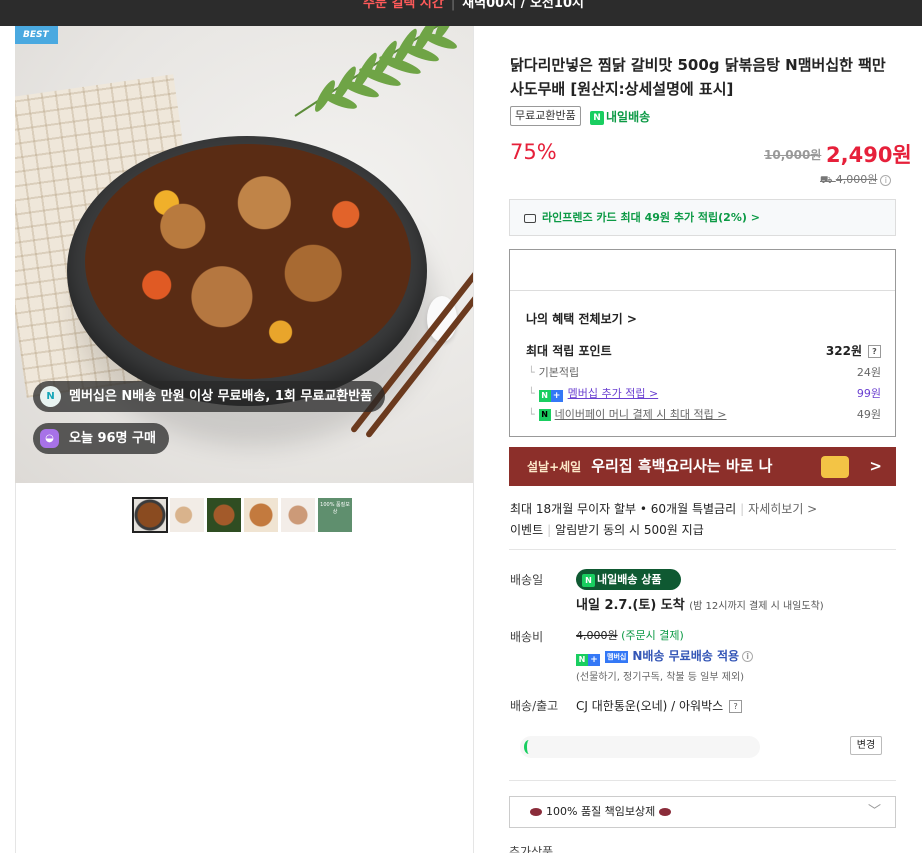  What do you see at coordinates (875, 466) in the screenshot?
I see `chevron-right-icon: >` at bounding box center [875, 466].